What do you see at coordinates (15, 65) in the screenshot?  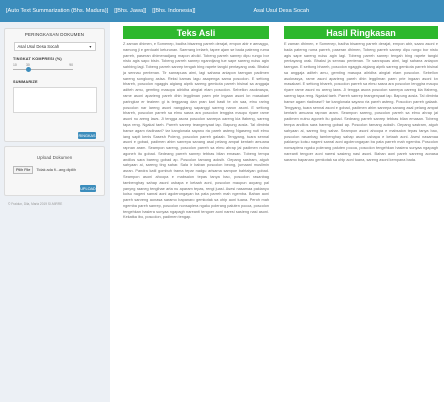 I see `slider-min: 10` at bounding box center [15, 65].